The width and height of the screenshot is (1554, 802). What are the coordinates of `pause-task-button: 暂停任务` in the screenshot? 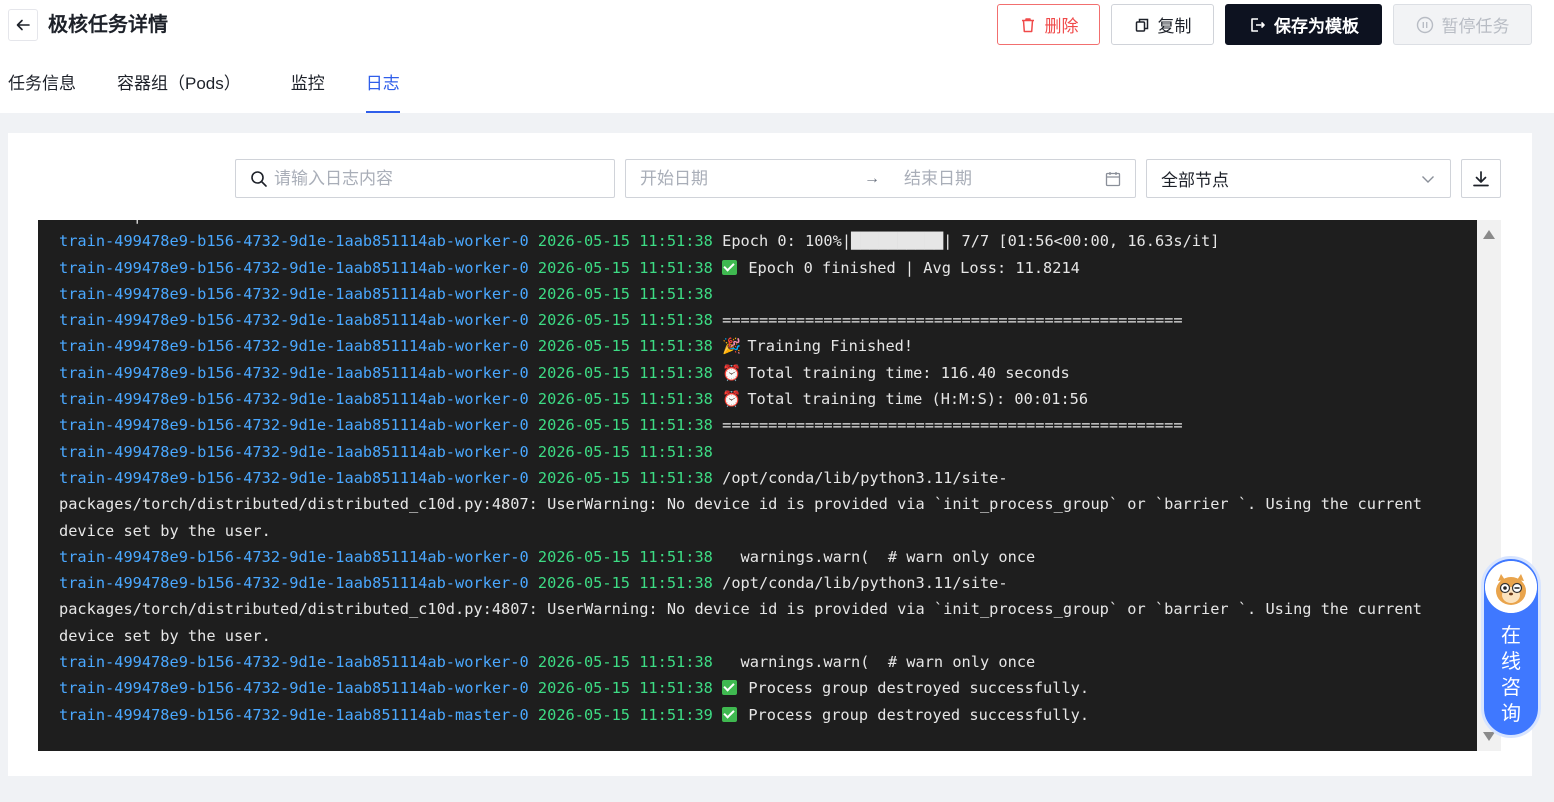 It's located at (1462, 24).